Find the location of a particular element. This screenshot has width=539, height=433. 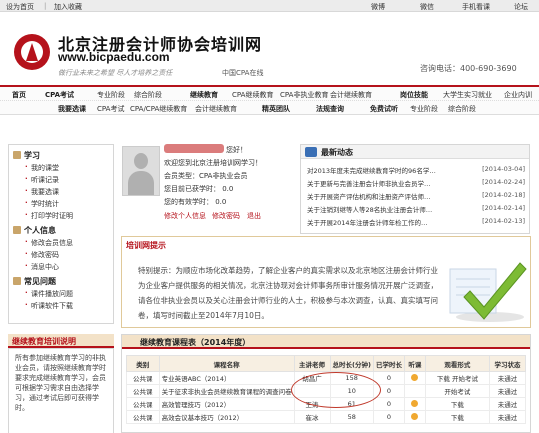

course-name: 专业英语ABC（2014） is located at coordinates (226, 378).